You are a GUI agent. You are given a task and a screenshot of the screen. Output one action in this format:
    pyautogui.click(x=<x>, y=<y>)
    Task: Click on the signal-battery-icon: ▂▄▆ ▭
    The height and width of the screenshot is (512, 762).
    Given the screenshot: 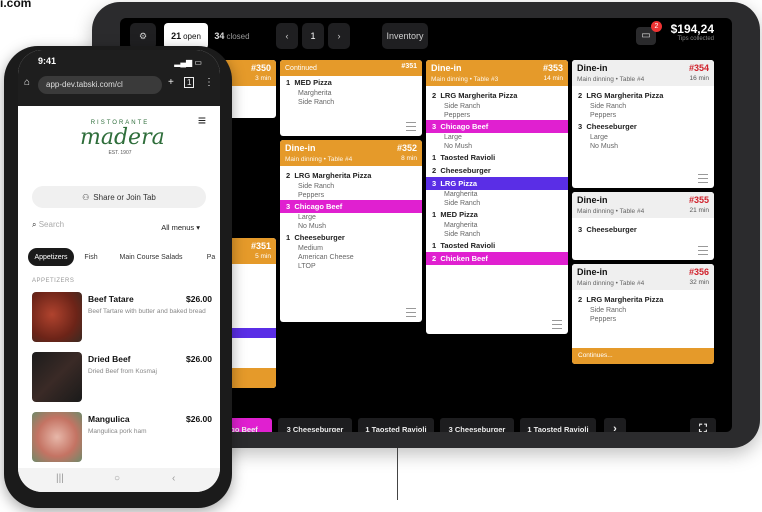 What is the action you would take?
    pyautogui.click(x=188, y=62)
    